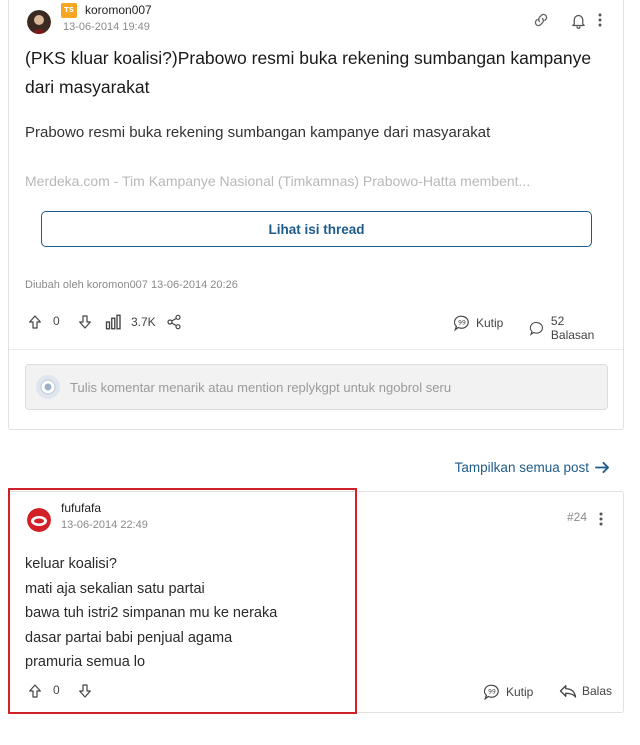  I want to click on edited-note: Diubah oleh koromon007 13-06-2014 20:26, so click(131, 285).